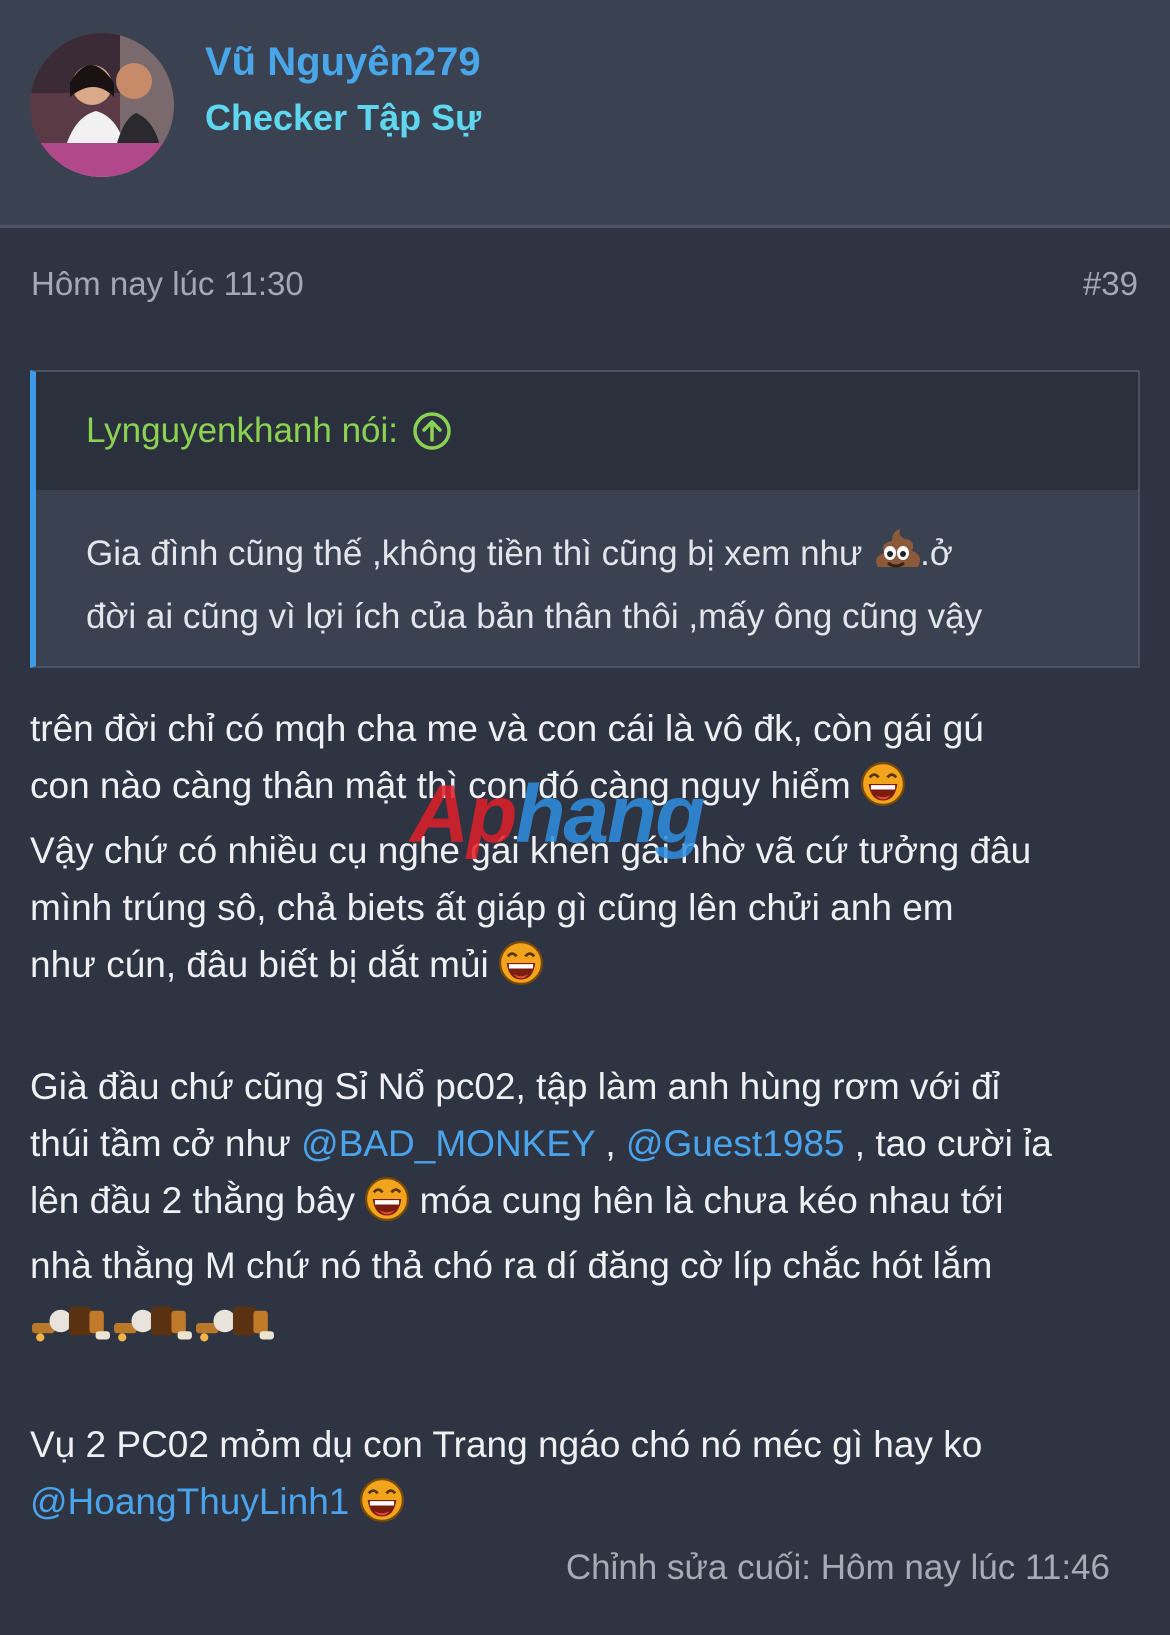 This screenshot has width=1170, height=1635. What do you see at coordinates (587, 431) in the screenshot?
I see `quote-header: Lynguyenkhanh nói:` at bounding box center [587, 431].